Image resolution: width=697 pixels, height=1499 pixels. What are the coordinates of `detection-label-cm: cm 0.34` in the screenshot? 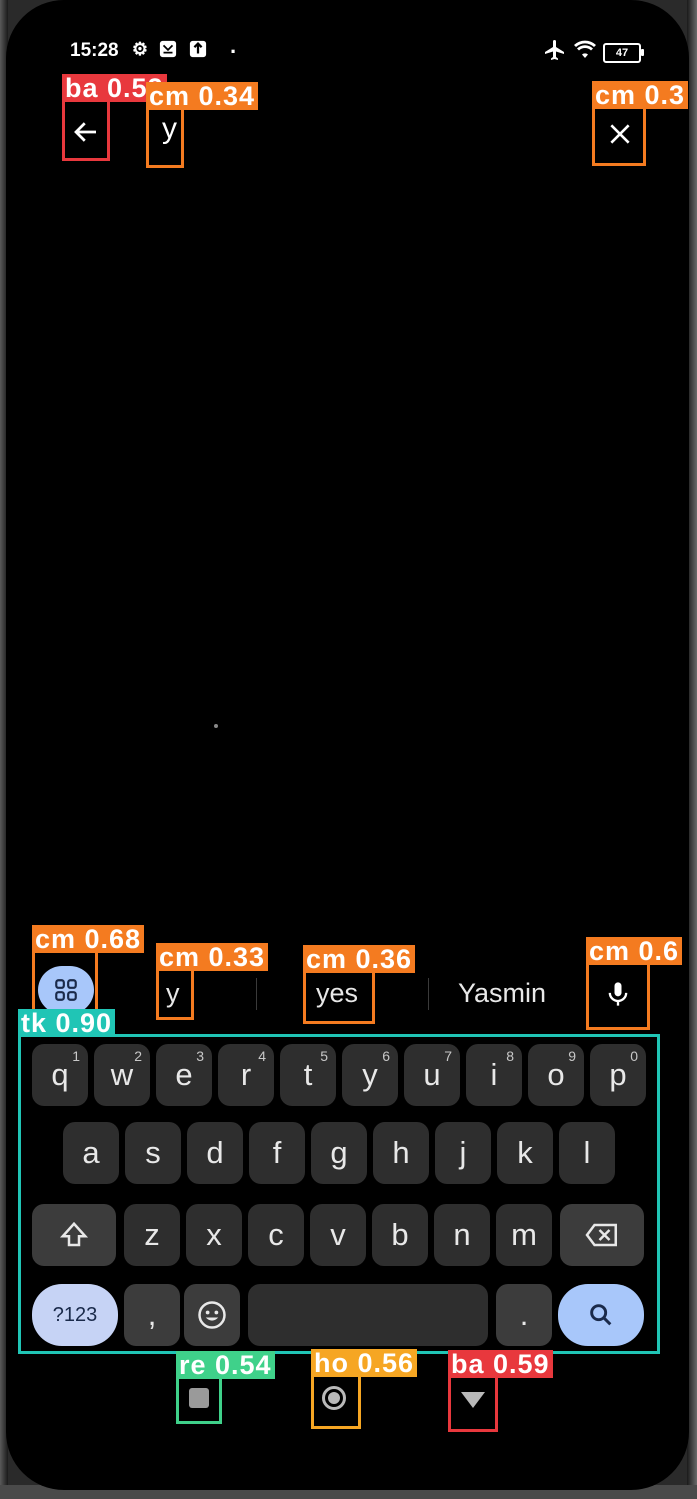 It's located at (202, 96).